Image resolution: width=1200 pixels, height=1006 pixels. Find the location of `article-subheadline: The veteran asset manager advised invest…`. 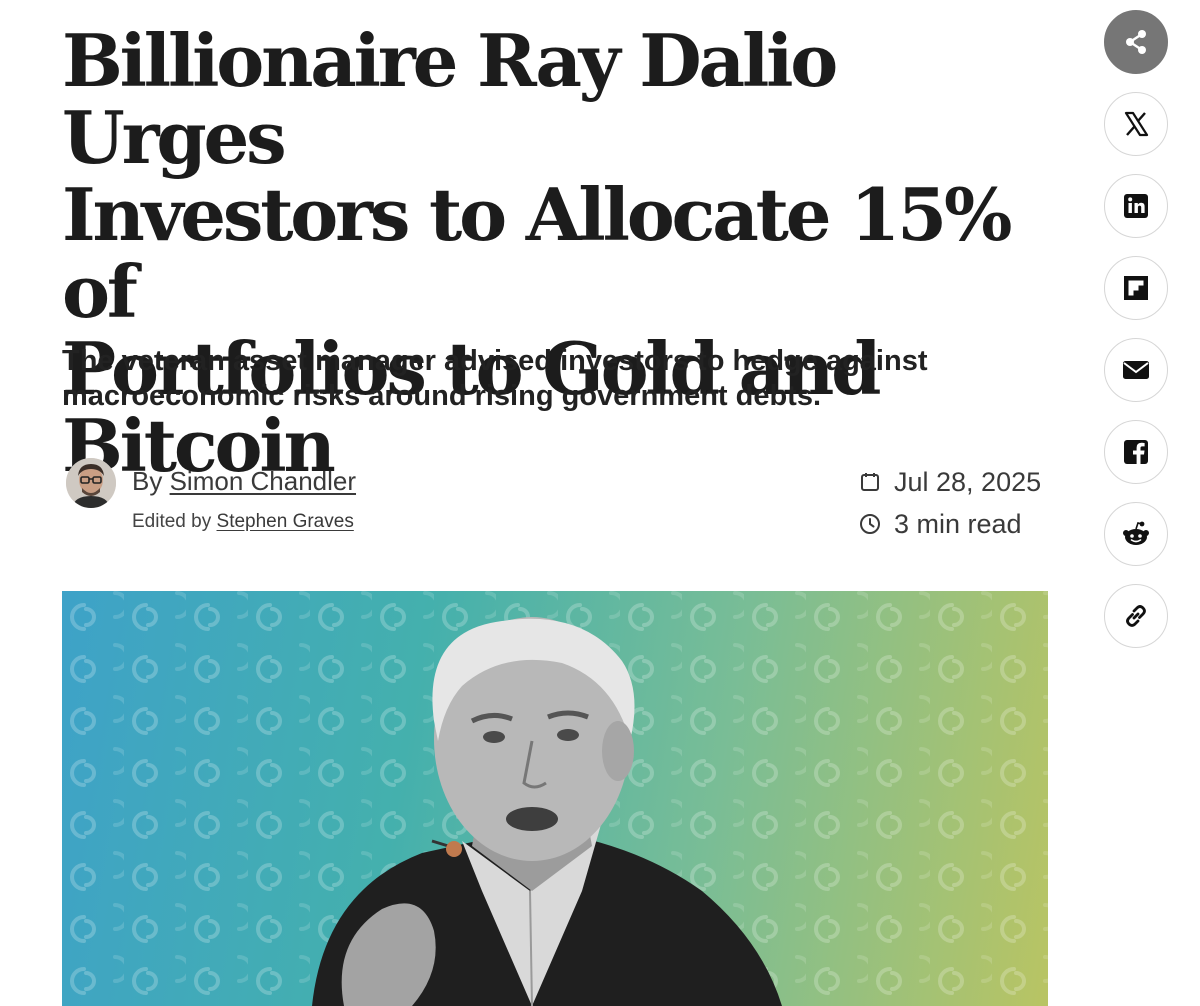

article-subheadline: The veteran asset manager advised invest… is located at coordinates (542, 379).